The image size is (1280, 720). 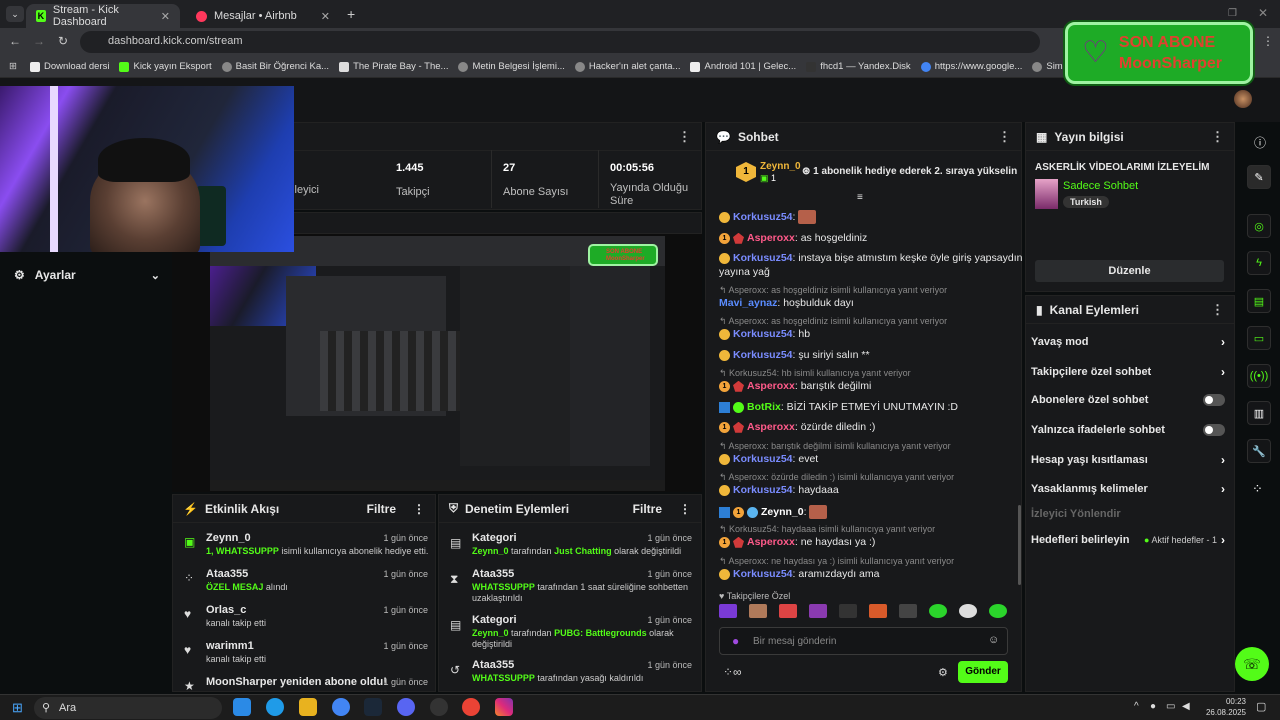 What do you see at coordinates (39, 41) in the screenshot?
I see `forward-arrow-icon: →` at bounding box center [39, 41].